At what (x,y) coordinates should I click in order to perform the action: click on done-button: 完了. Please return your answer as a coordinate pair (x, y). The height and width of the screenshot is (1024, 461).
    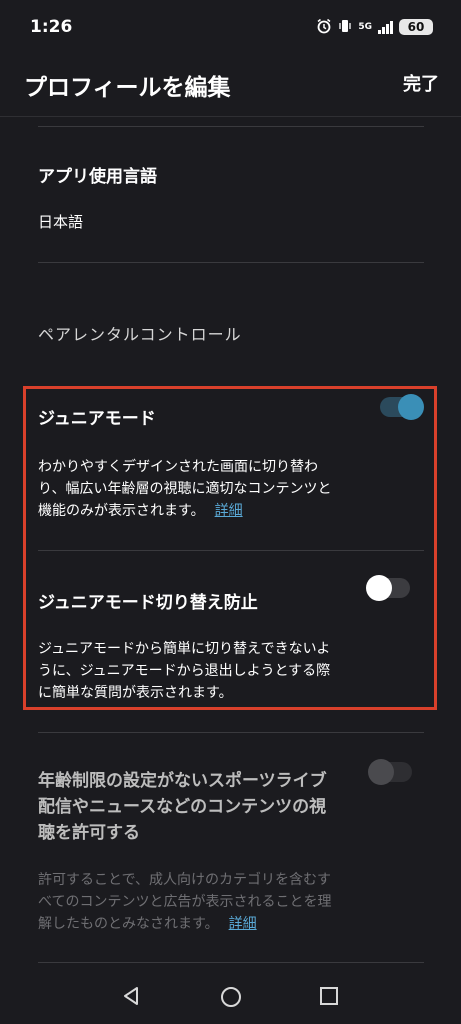
    Looking at the image, I should click on (421, 83).